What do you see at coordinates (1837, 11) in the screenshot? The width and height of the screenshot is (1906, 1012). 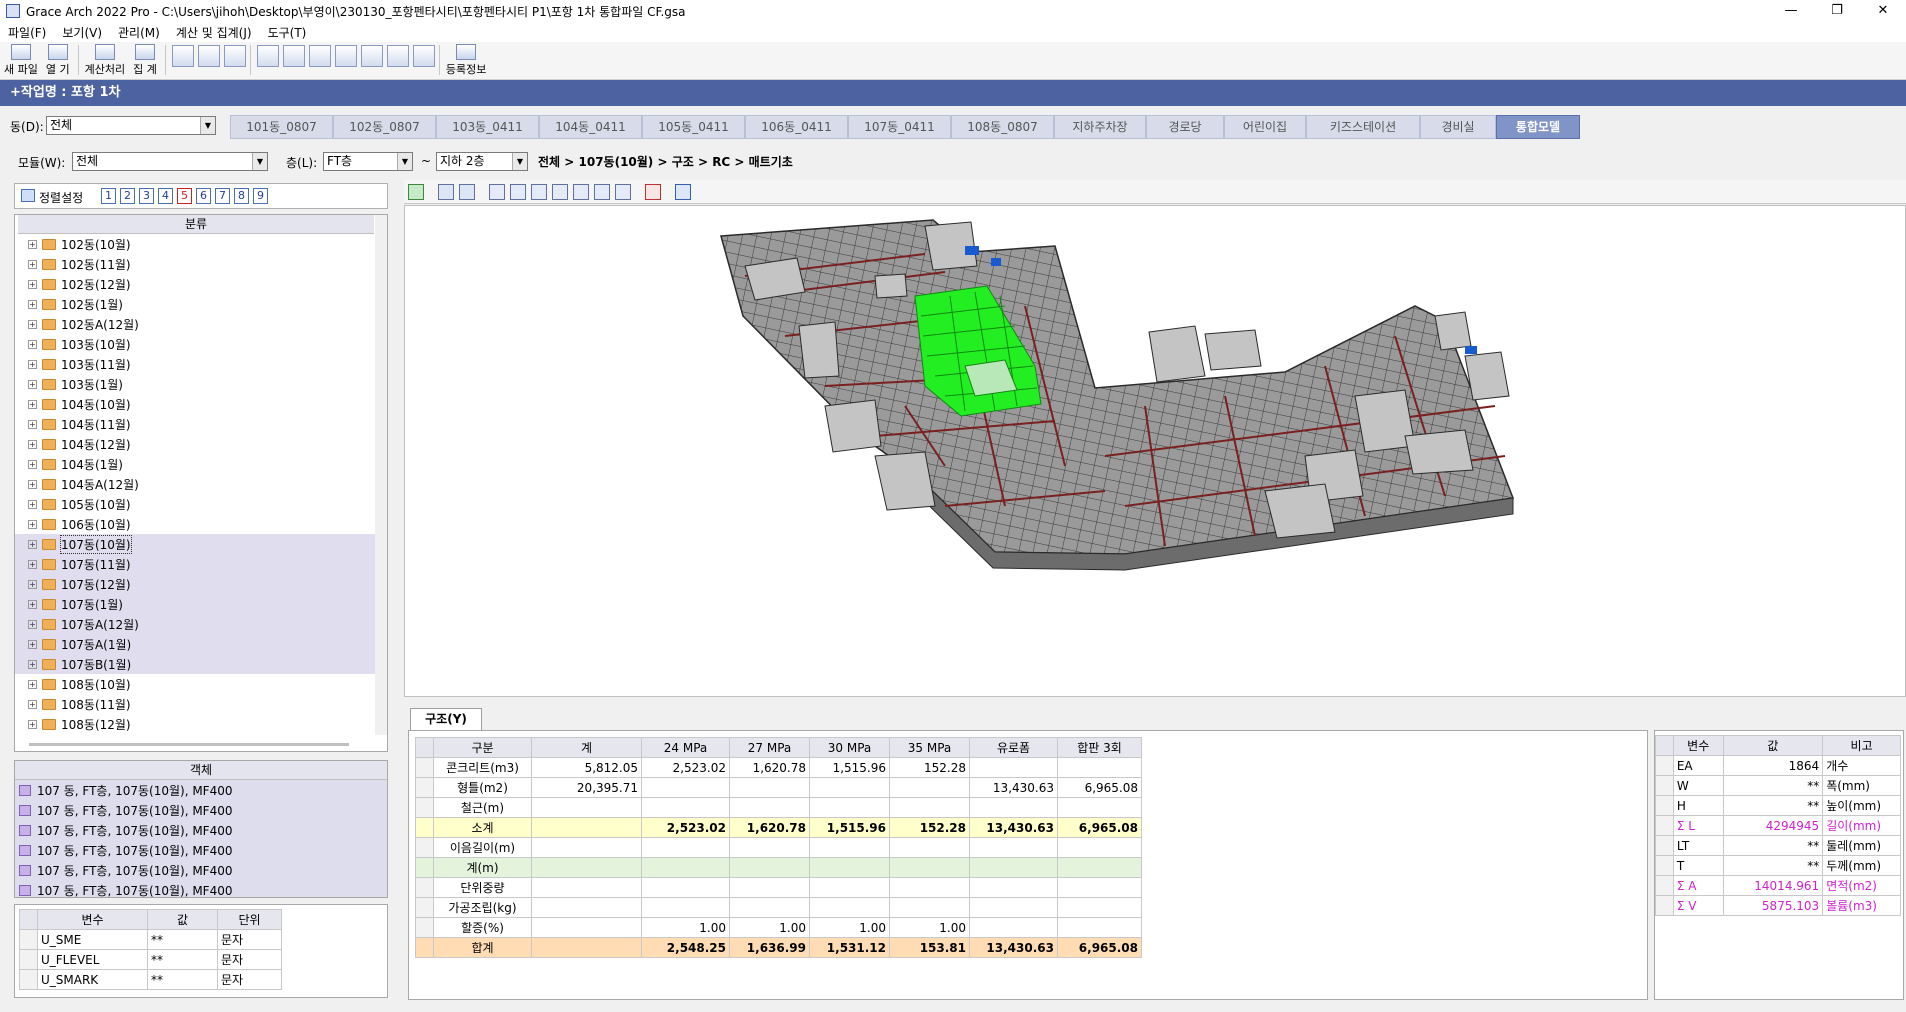 I see `maximize-button: ❐` at bounding box center [1837, 11].